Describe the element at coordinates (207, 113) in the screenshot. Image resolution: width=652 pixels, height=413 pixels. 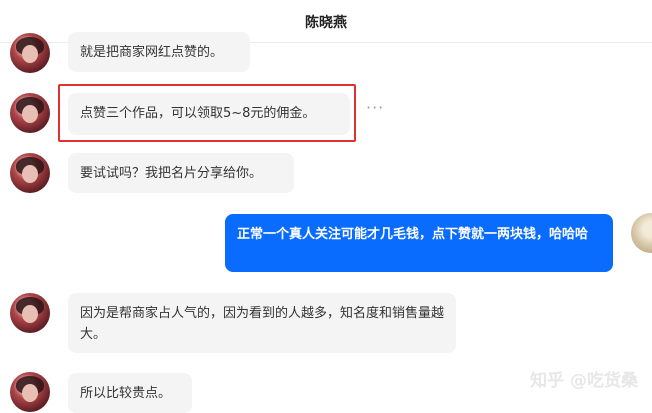
I see `highlight-box` at that location.